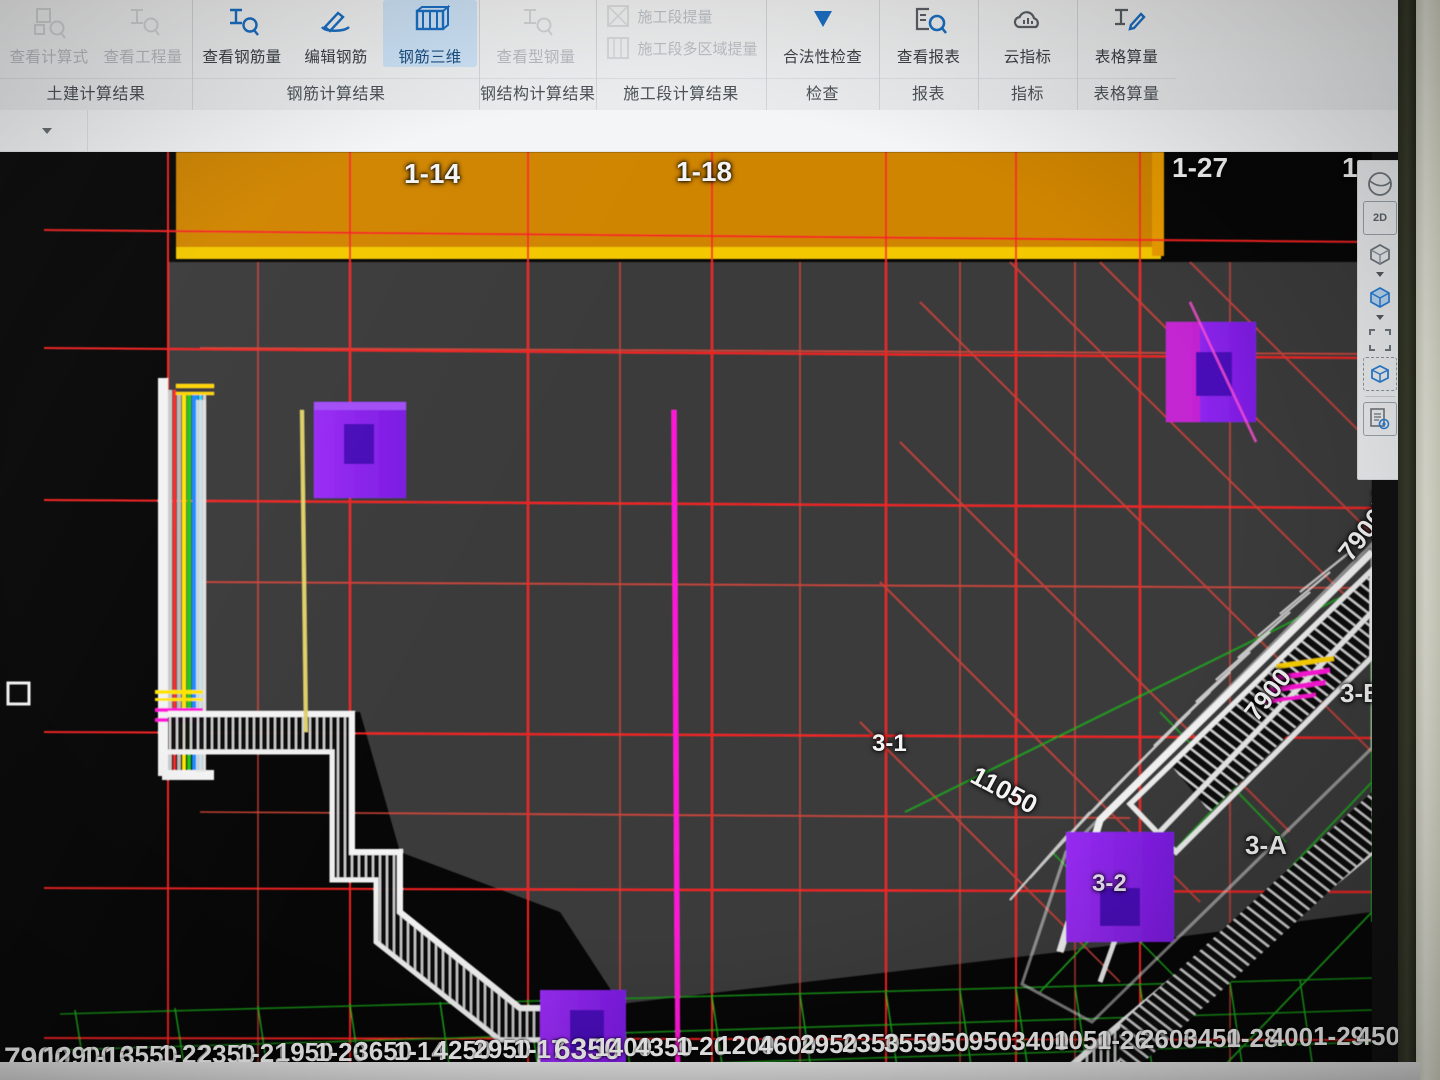 Image resolution: width=1440 pixels, height=1080 pixels. What do you see at coordinates (668, 253) in the screenshot?
I see `slab-top-edge` at bounding box center [668, 253].